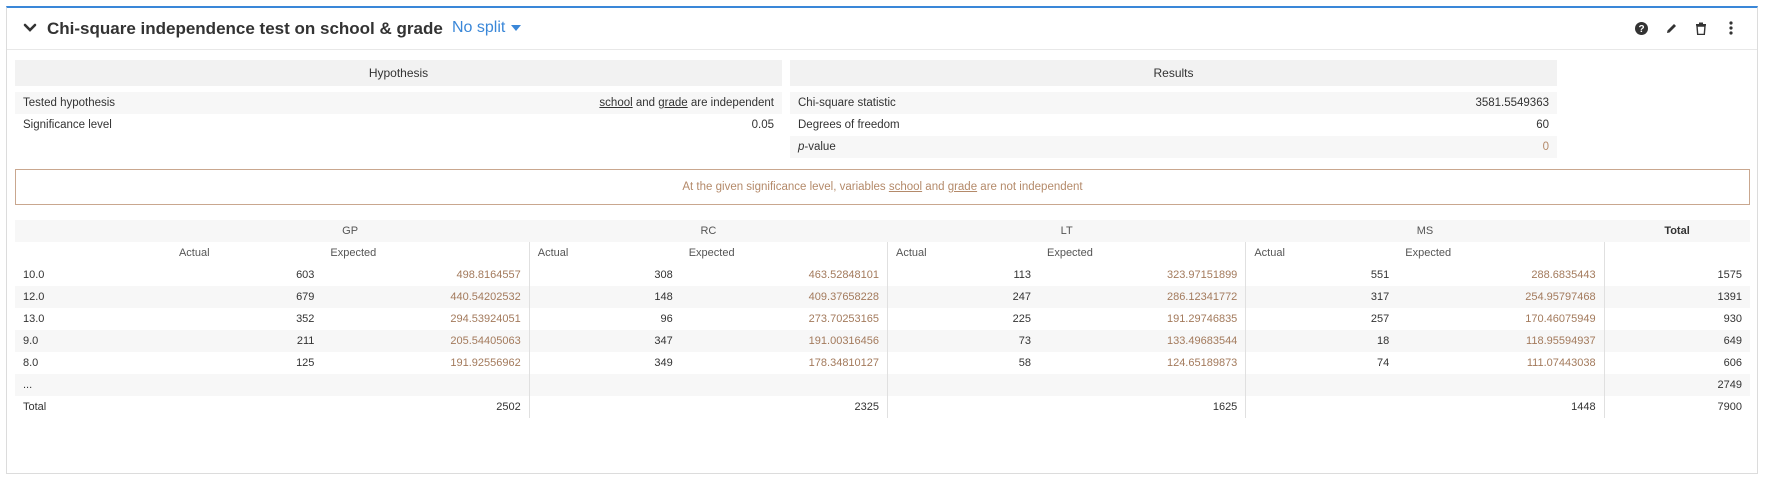 The width and height of the screenshot is (1765, 480). What do you see at coordinates (1676, 341) in the screenshot?
I see `row-total-cell: 649` at bounding box center [1676, 341].